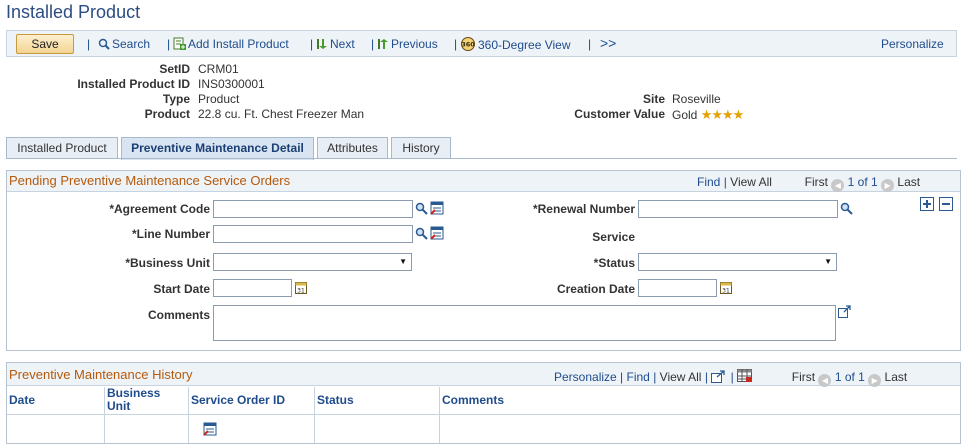  What do you see at coordinates (170, 234) in the screenshot?
I see `line-number-label: *Line Number` at bounding box center [170, 234].